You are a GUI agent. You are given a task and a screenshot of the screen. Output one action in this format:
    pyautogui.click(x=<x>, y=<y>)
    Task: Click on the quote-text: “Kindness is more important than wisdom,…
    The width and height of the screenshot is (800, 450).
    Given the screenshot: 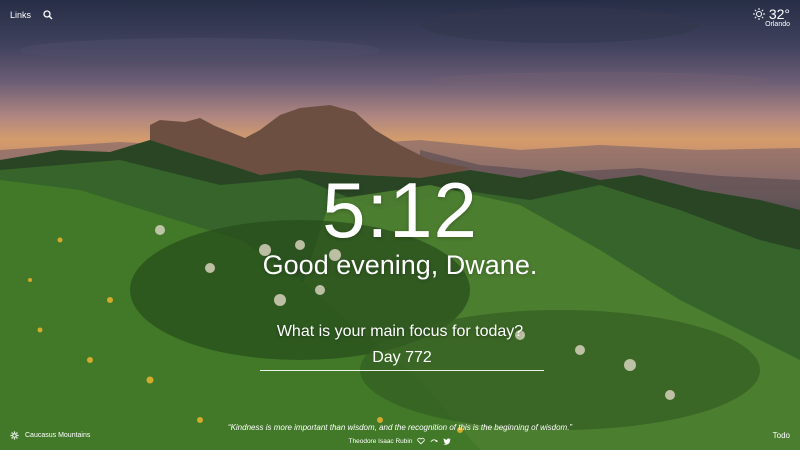 What is the action you would take?
    pyautogui.click(x=400, y=427)
    